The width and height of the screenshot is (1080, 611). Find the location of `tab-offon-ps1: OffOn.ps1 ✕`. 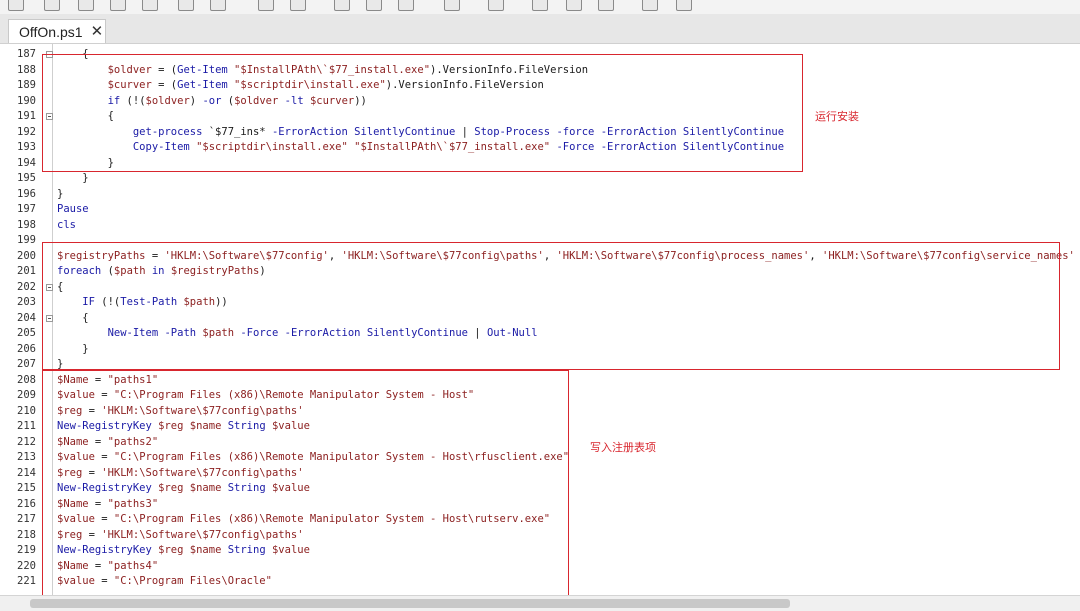

tab-offon-ps1: OffOn.ps1 ✕ is located at coordinates (57, 31).